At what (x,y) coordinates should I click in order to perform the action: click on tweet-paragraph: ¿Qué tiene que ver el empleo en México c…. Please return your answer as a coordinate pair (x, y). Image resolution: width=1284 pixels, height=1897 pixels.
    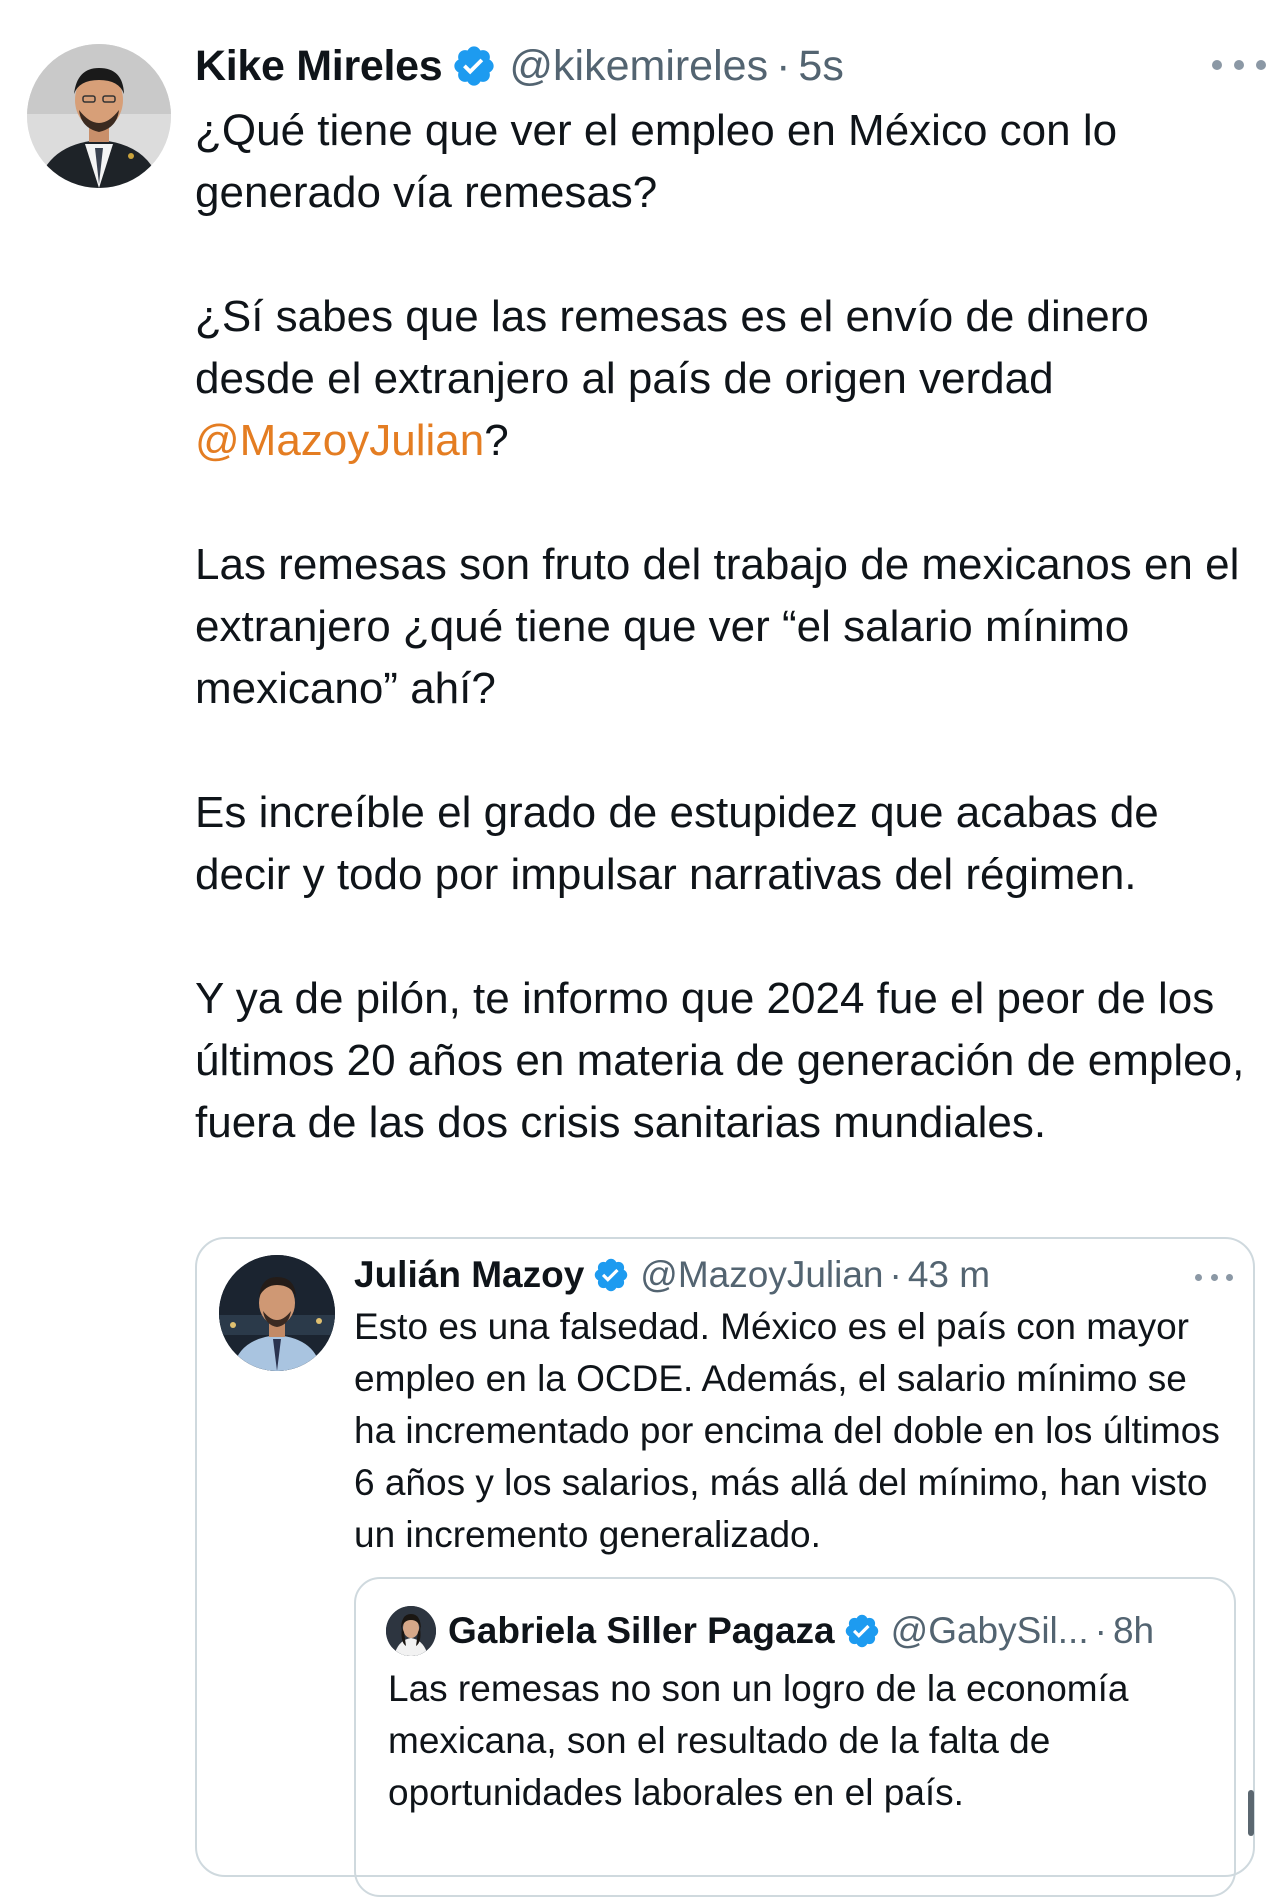
    Looking at the image, I should click on (730, 162).